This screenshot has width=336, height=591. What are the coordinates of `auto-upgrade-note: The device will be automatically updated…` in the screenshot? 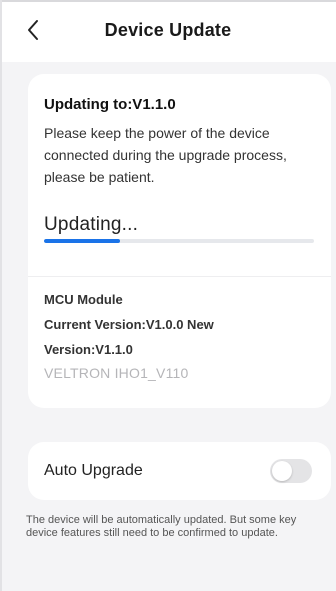 It's located at (161, 526).